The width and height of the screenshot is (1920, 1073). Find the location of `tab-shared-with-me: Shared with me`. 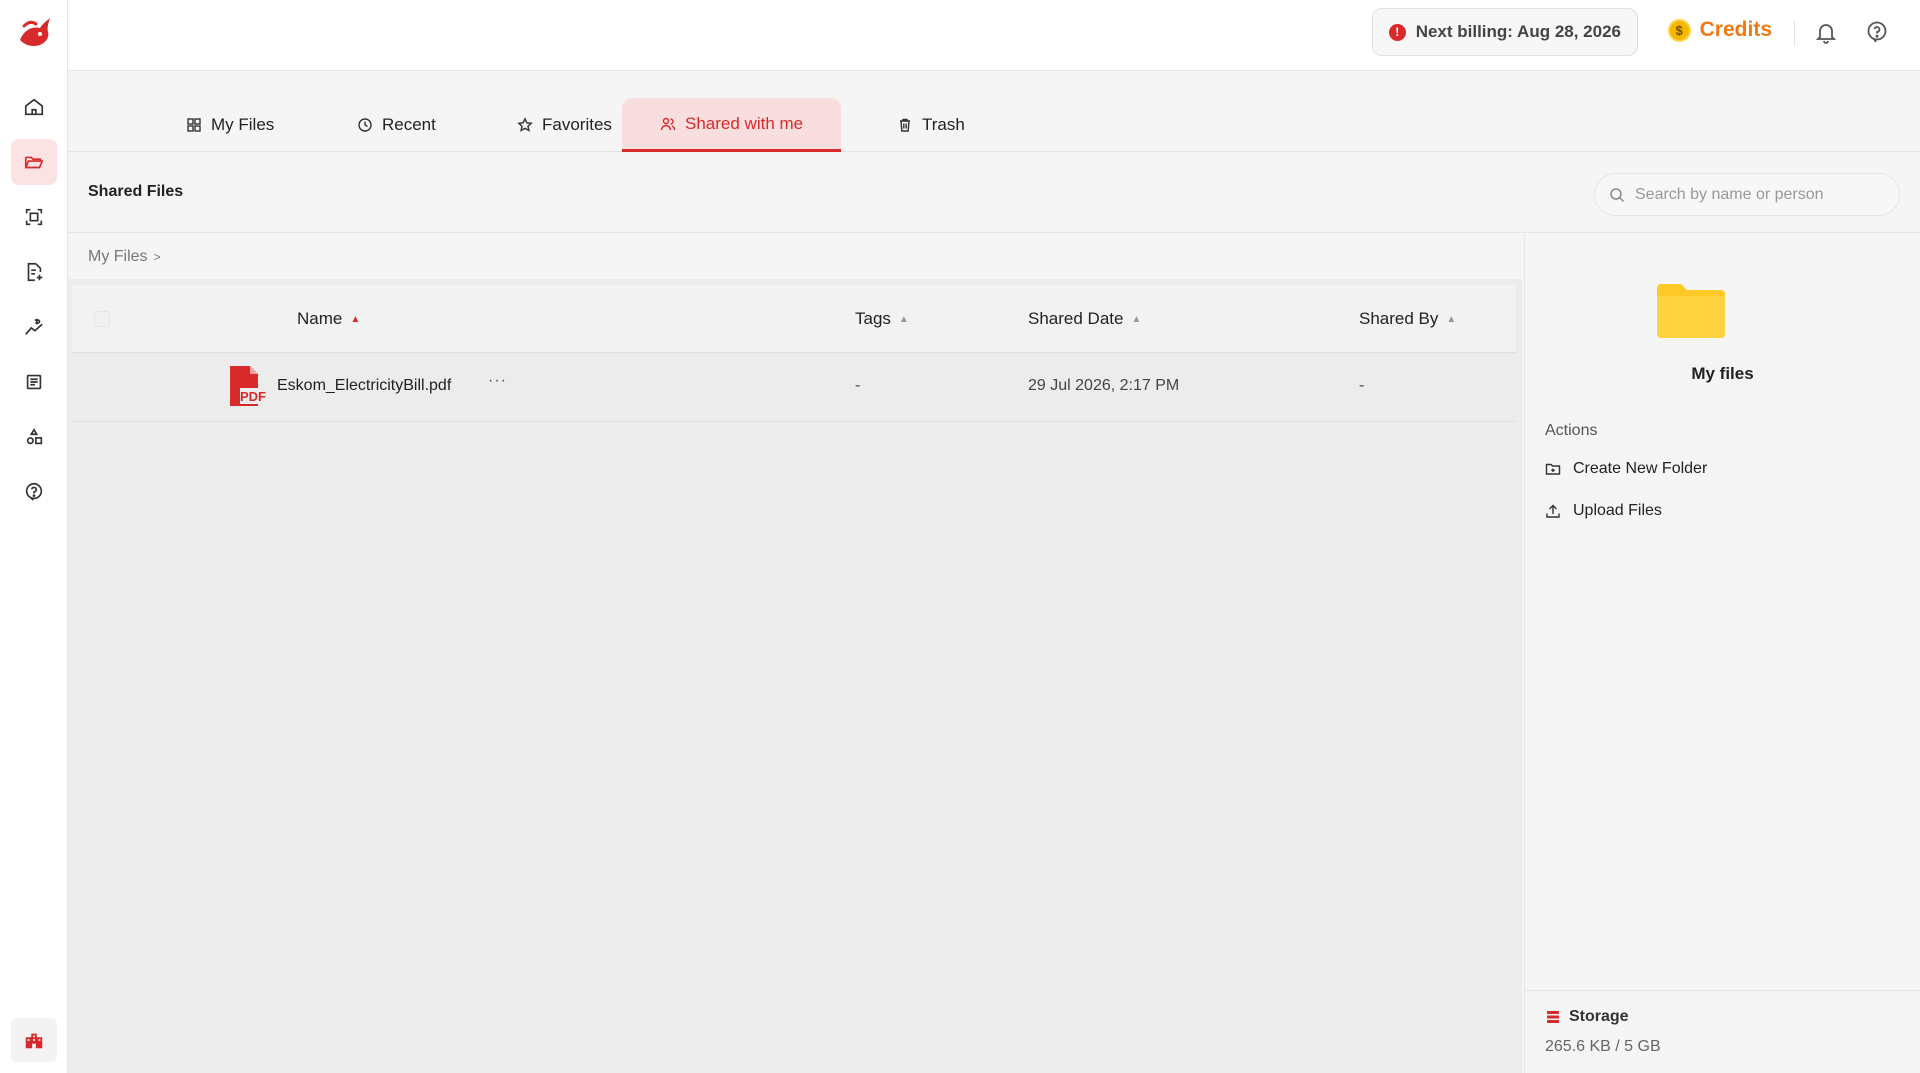

tab-shared-with-me: Shared with me is located at coordinates (732, 125).